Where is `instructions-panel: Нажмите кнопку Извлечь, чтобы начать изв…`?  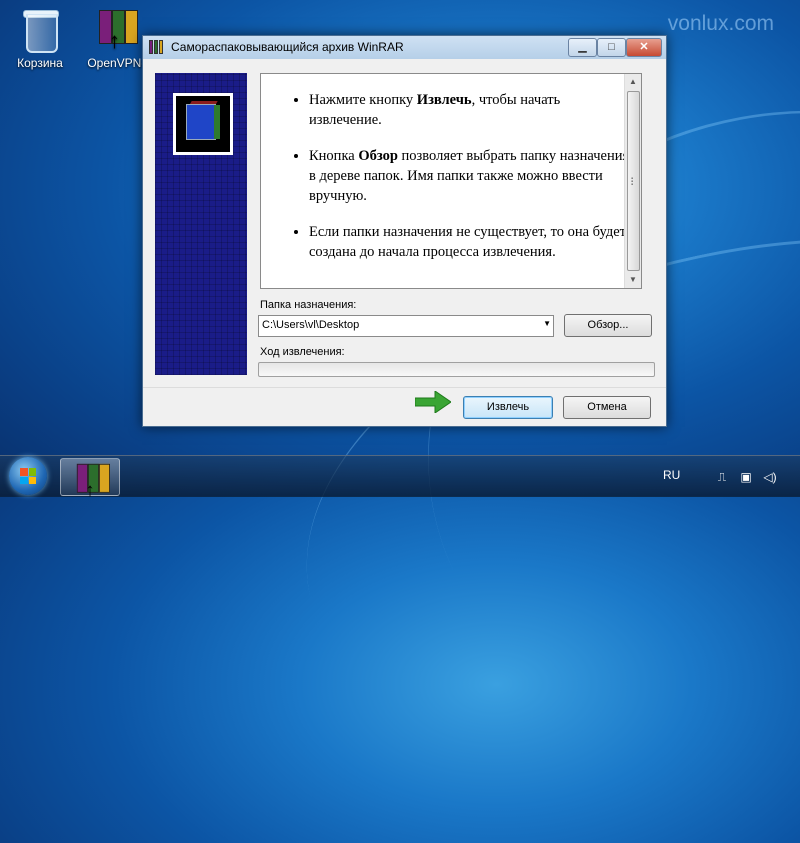 instructions-panel: Нажмите кнопку Извлечь, чтобы начать изв… is located at coordinates (451, 181).